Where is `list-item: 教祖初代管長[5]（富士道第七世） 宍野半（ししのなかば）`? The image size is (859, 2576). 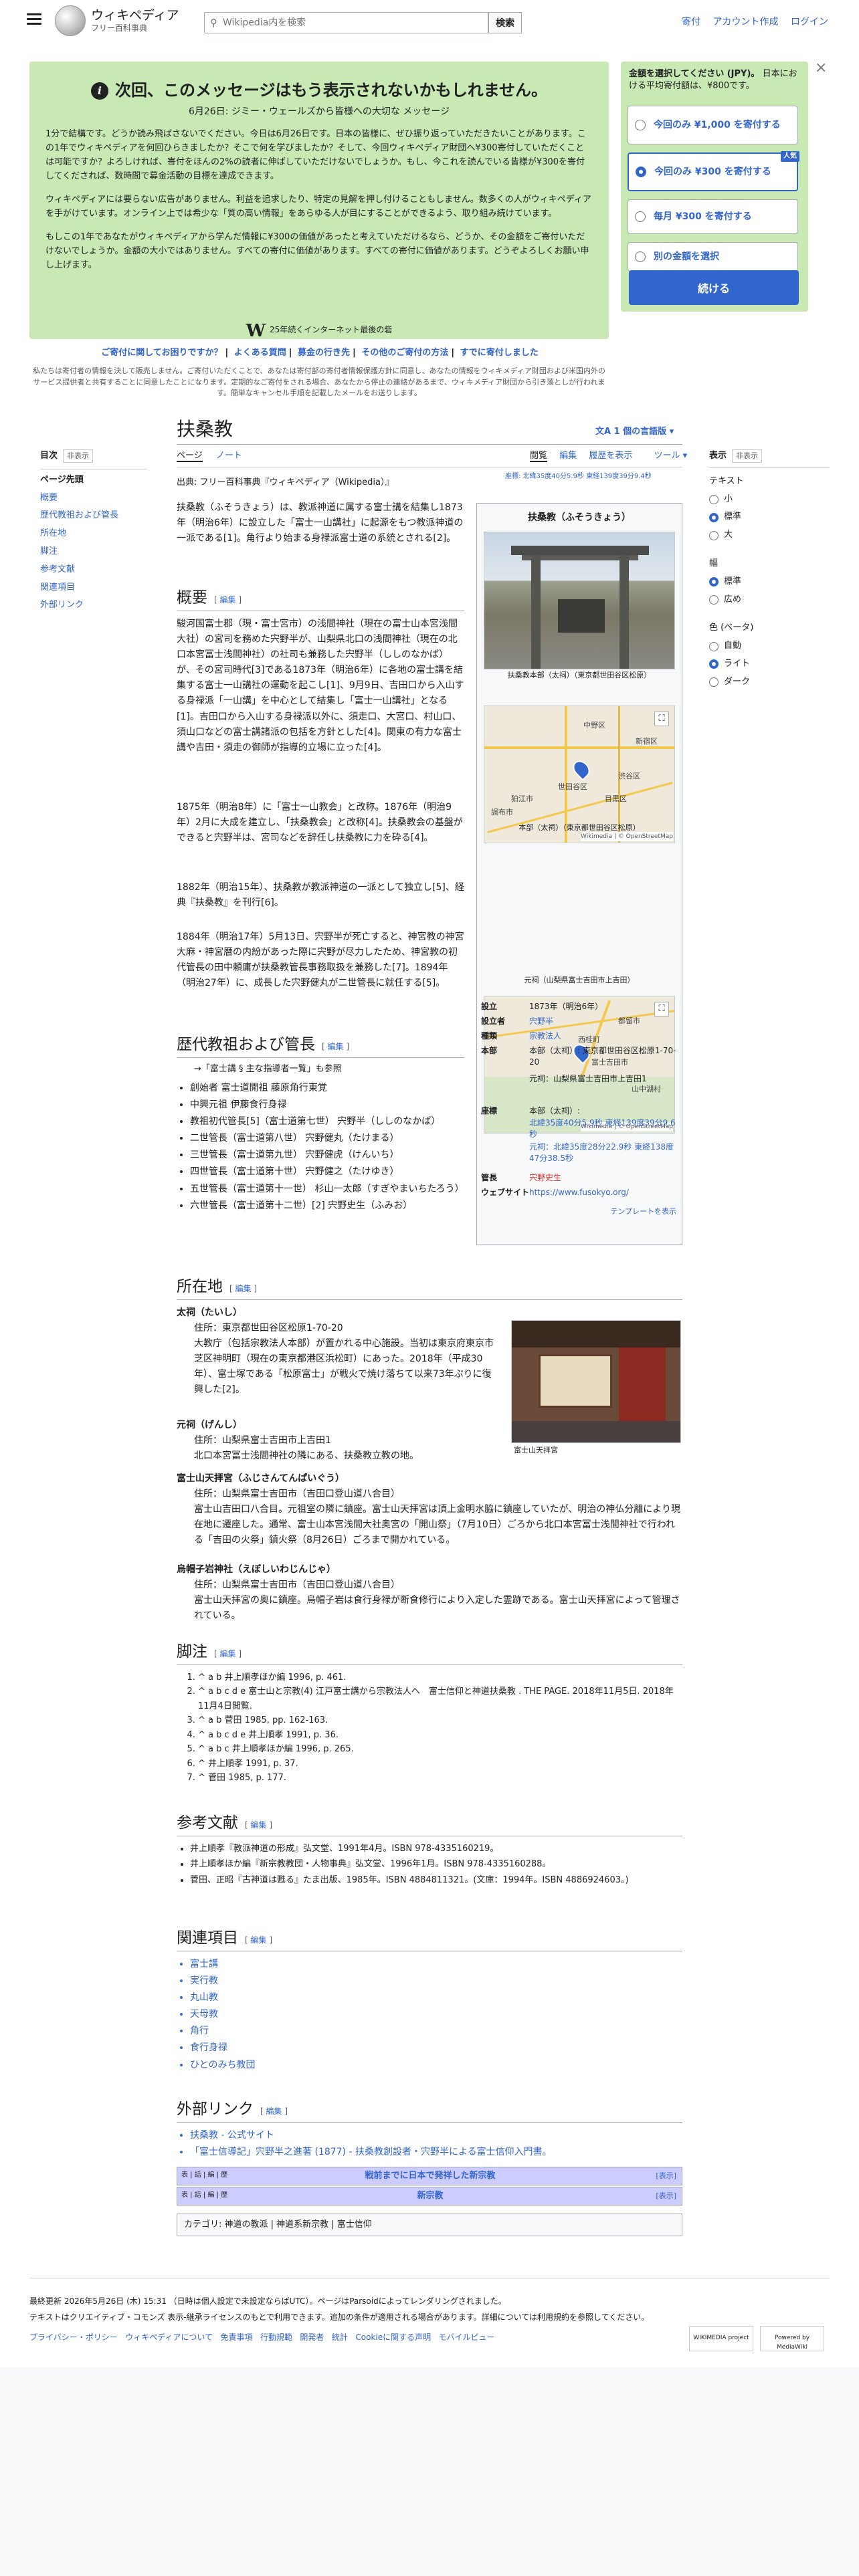 list-item: 教祖初代管長[5]（富士道第七世） 宍野半（ししのなかば） is located at coordinates (327, 1122).